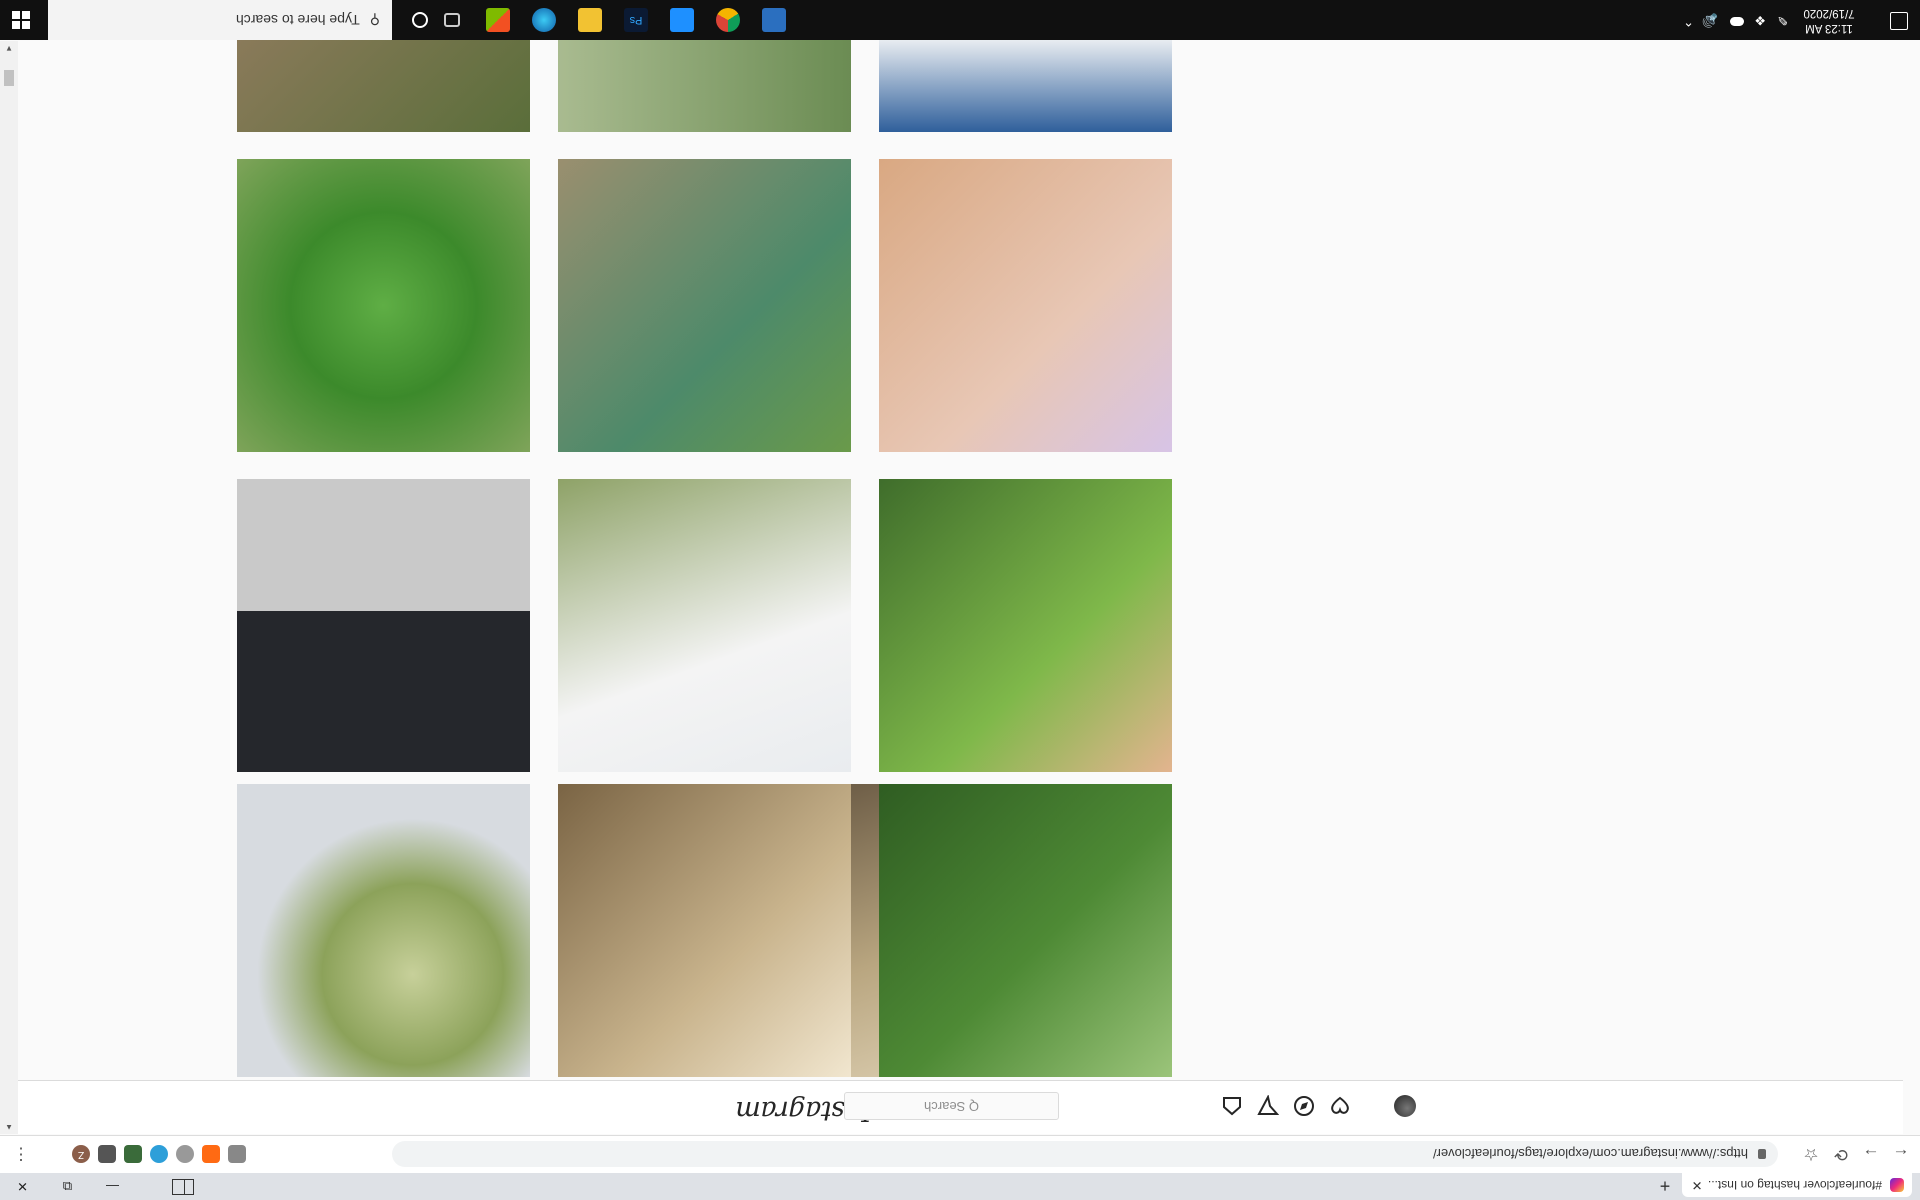 The width and height of the screenshot is (1920, 1200). Describe the element at coordinates (1025, 930) in the screenshot. I see `post-clover-grass-patch` at that location.